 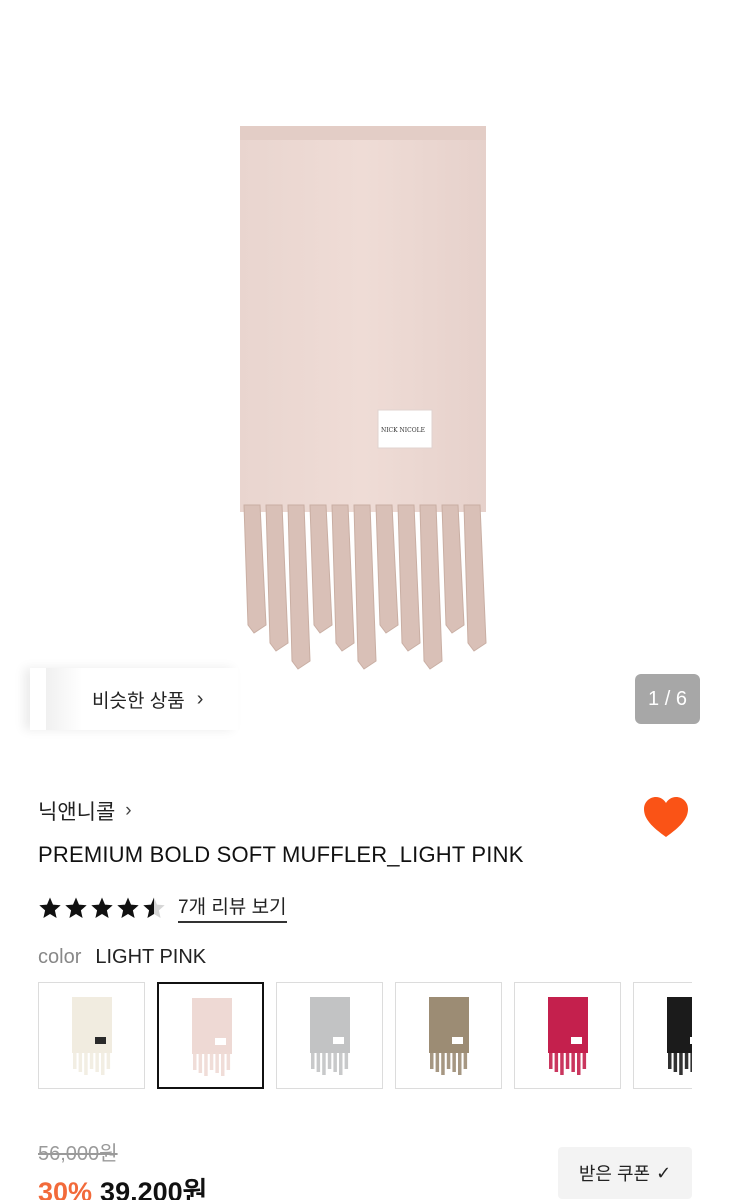 I want to click on color-selection-label: color LIGHT PINK, so click(x=122, y=957).